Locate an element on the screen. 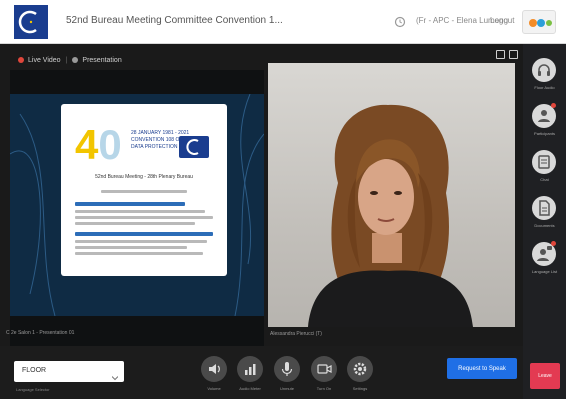 This screenshot has width=566, height=399. camera-control: Turn On is located at coordinates (324, 376).